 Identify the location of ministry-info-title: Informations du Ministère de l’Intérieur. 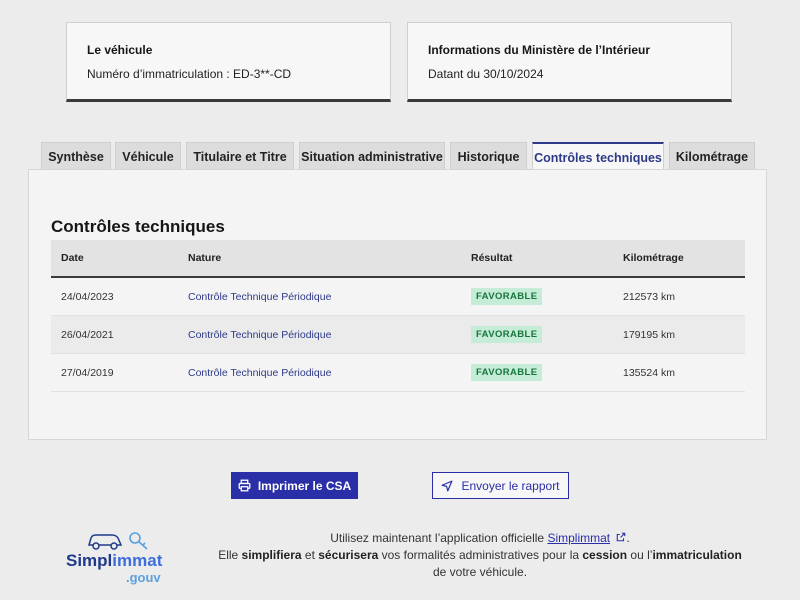
(539, 50).